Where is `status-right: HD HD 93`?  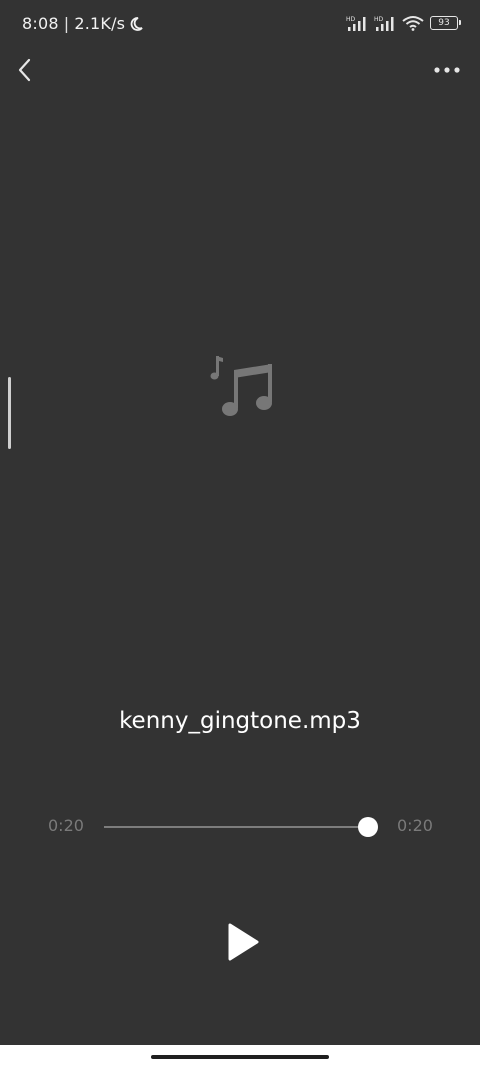
status-right: HD HD 93 is located at coordinates (403, 23).